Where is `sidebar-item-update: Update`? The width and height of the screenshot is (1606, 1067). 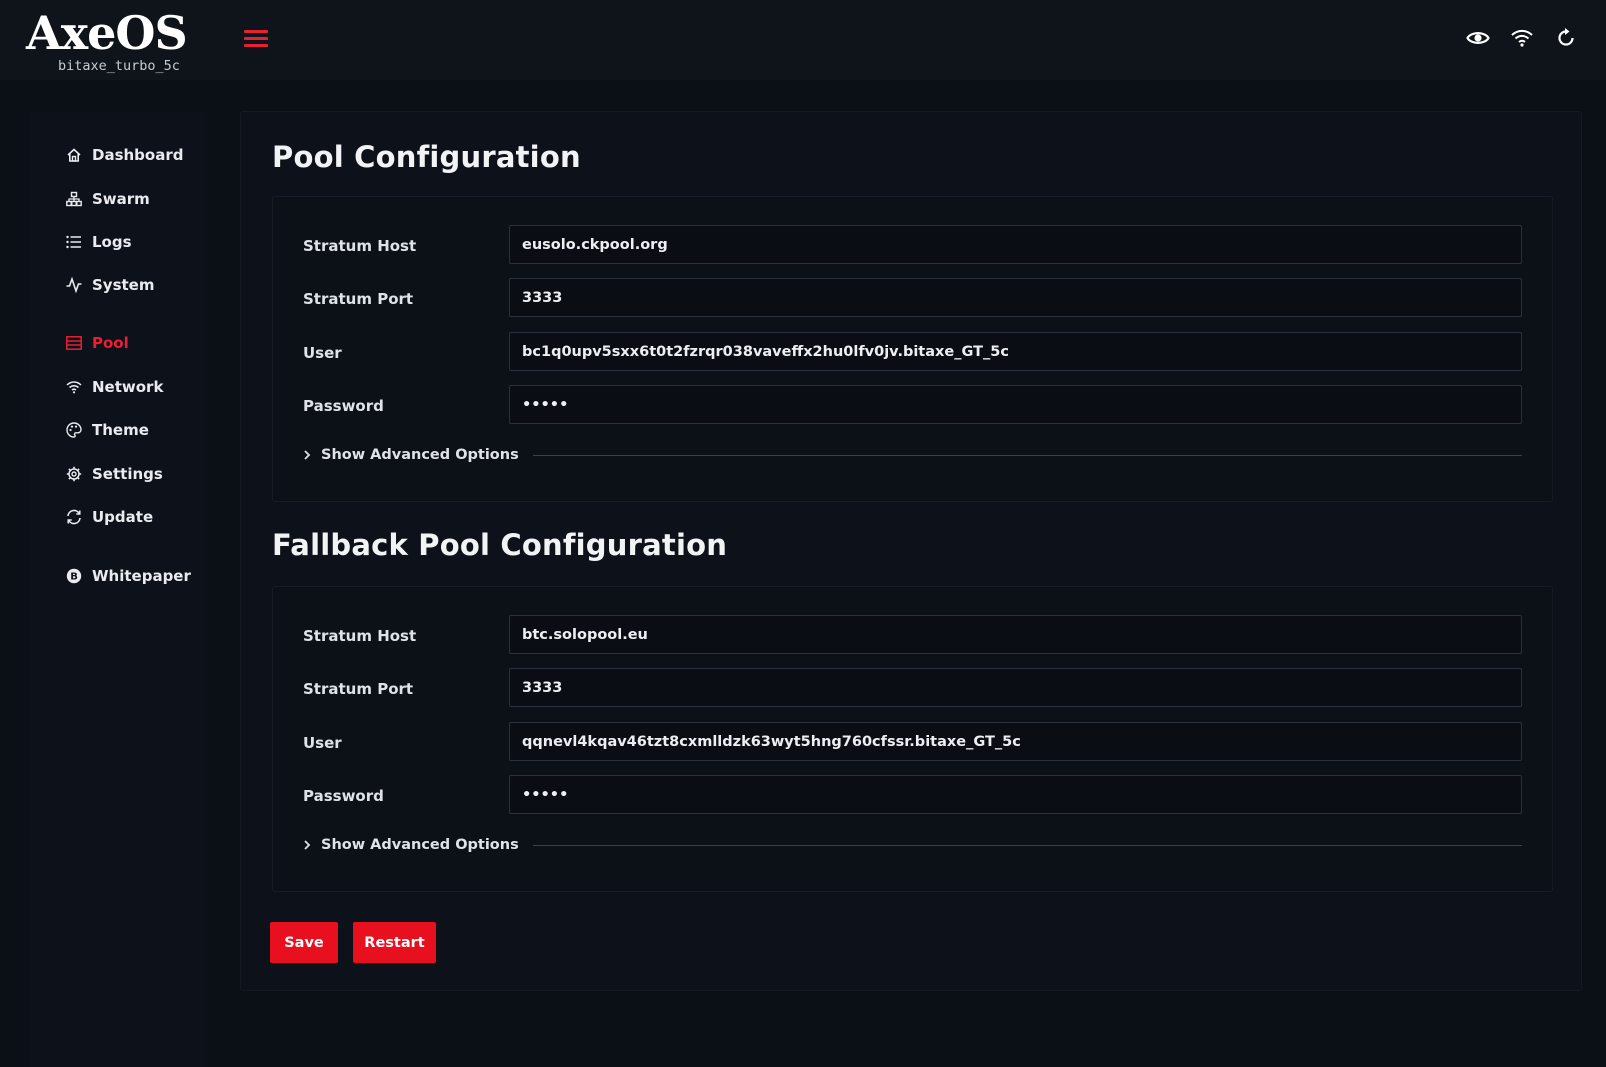 sidebar-item-update: Update is located at coordinates (109, 517).